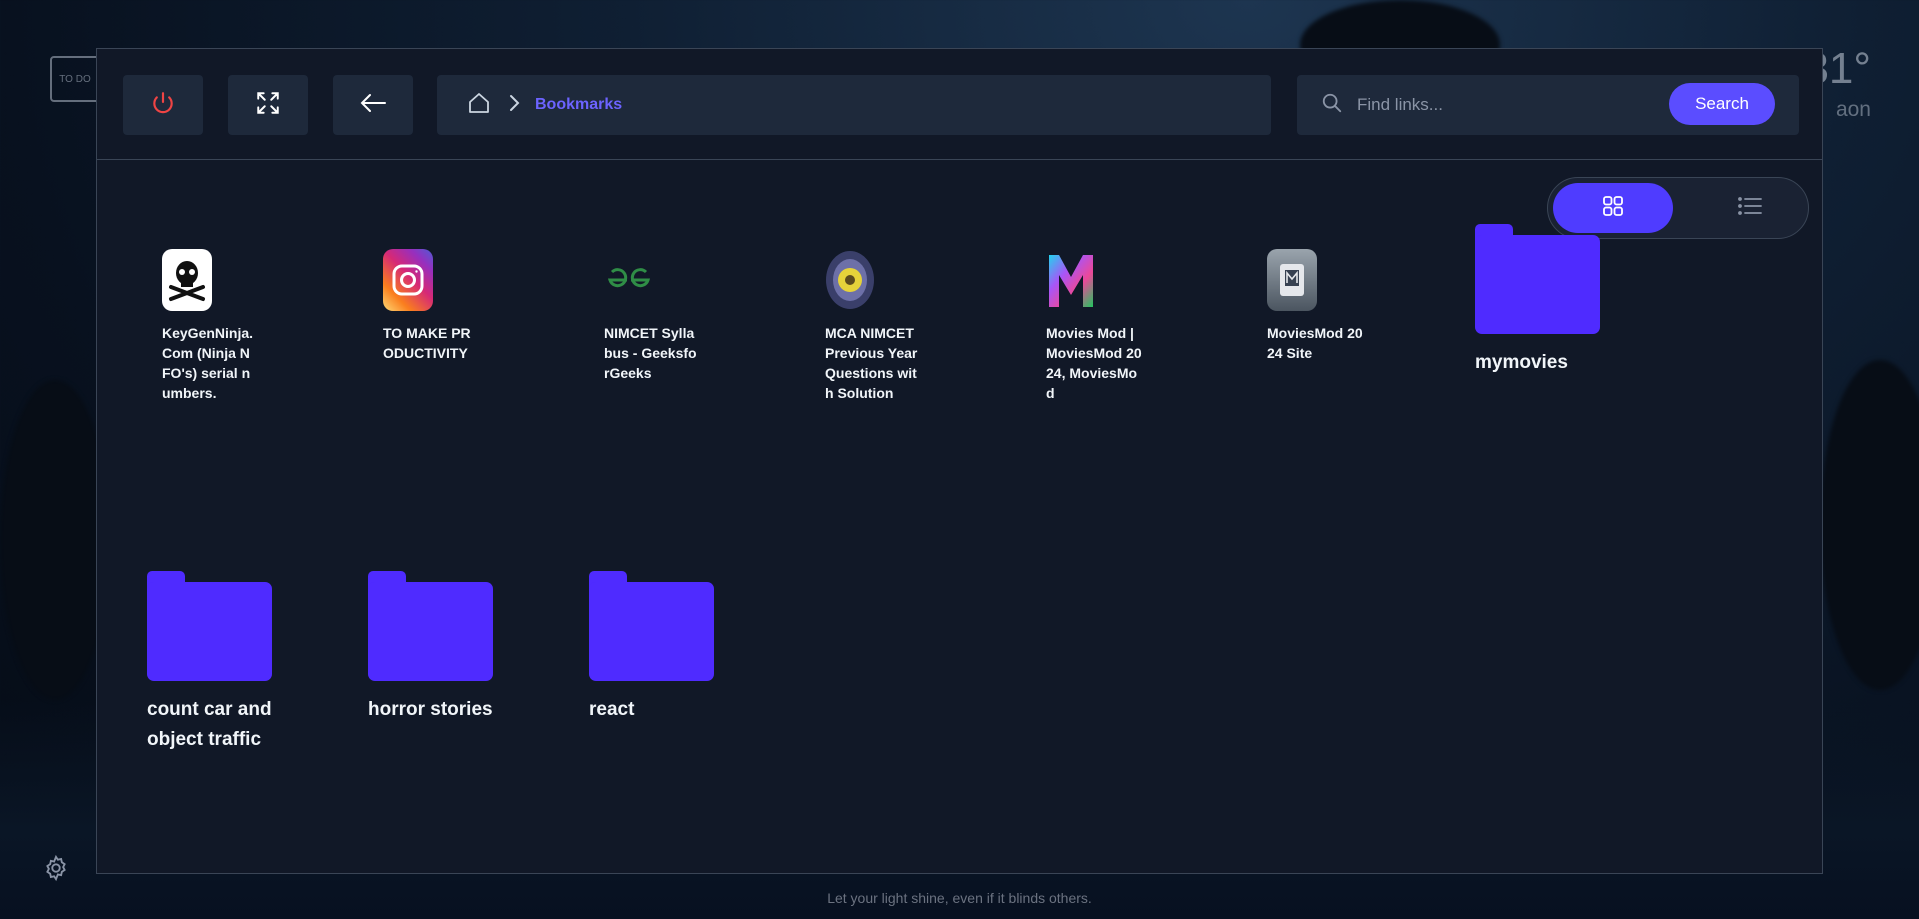 Image resolution: width=1919 pixels, height=919 pixels. Describe the element at coordinates (187, 280) in the screenshot. I see `skull-crossbones-icon` at that location.